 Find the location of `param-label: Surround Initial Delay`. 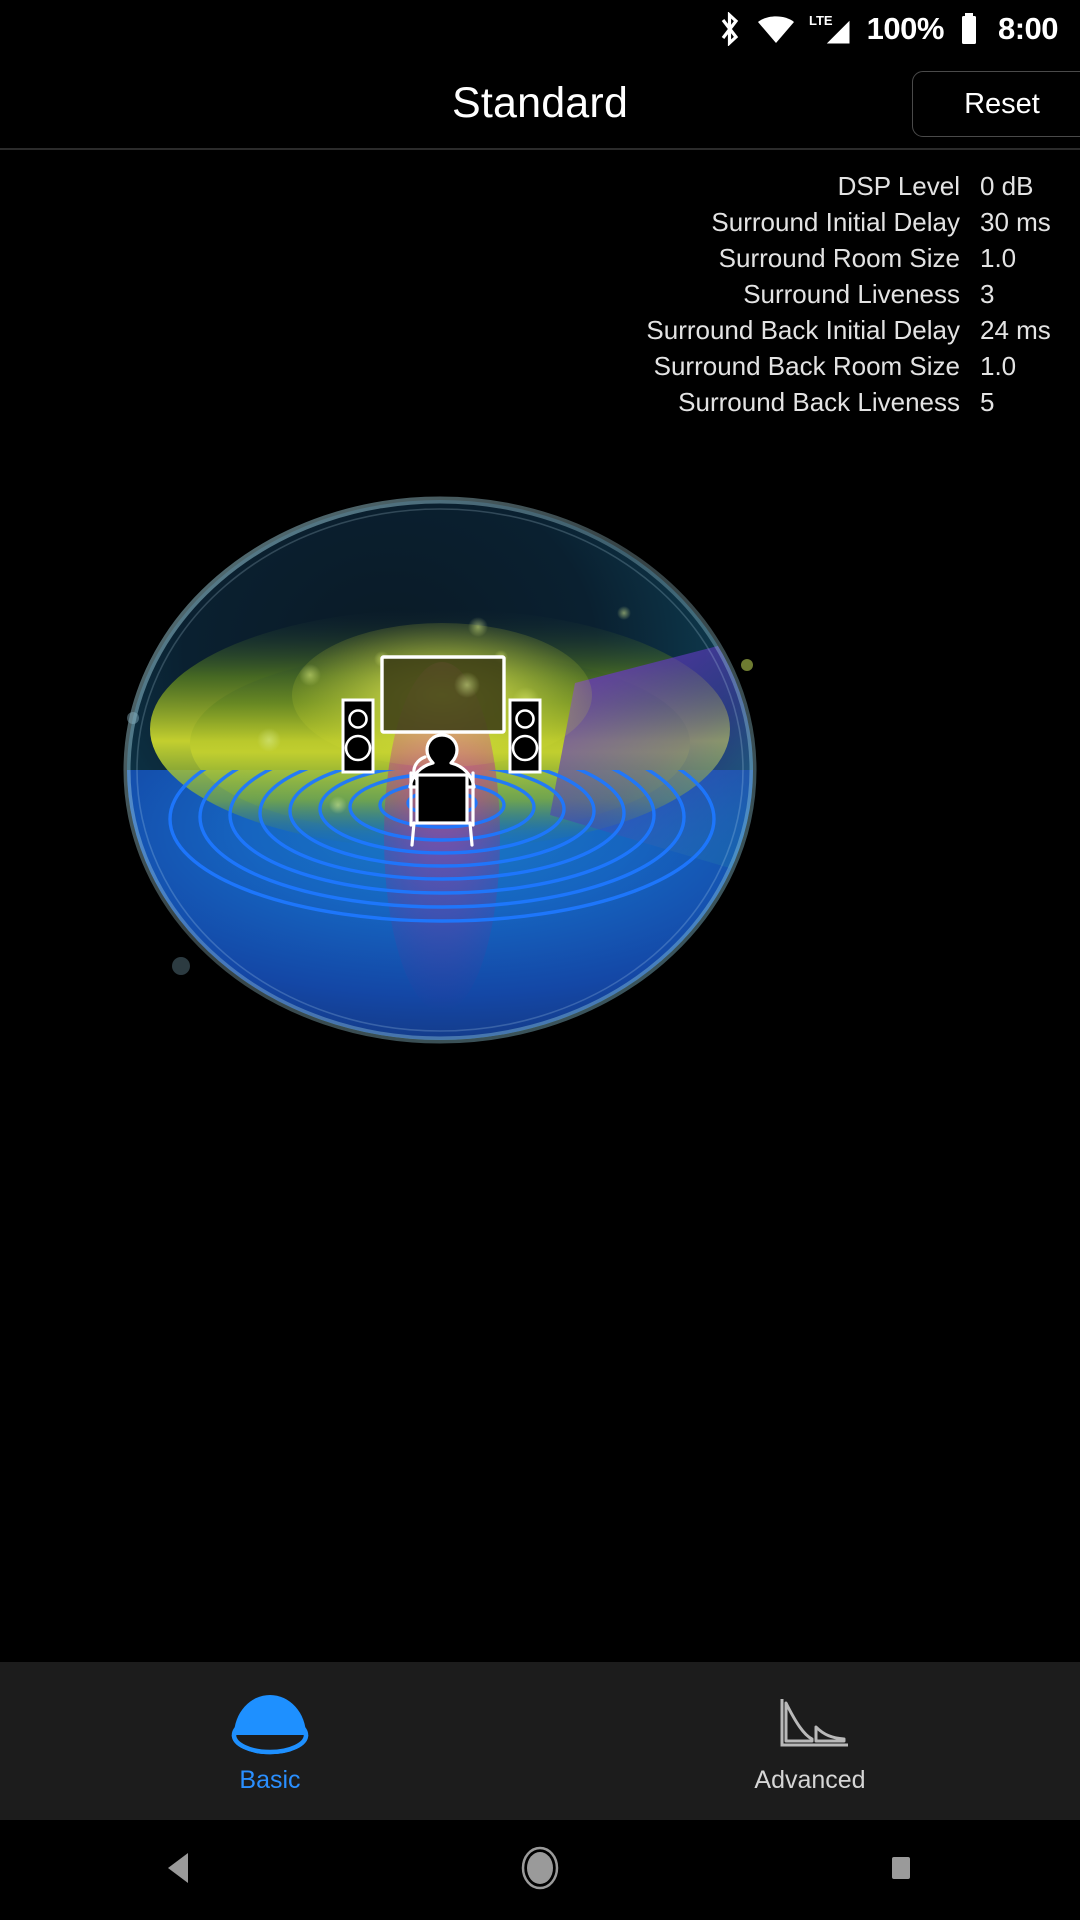

param-label: Surround Initial Delay is located at coordinates (835, 222).